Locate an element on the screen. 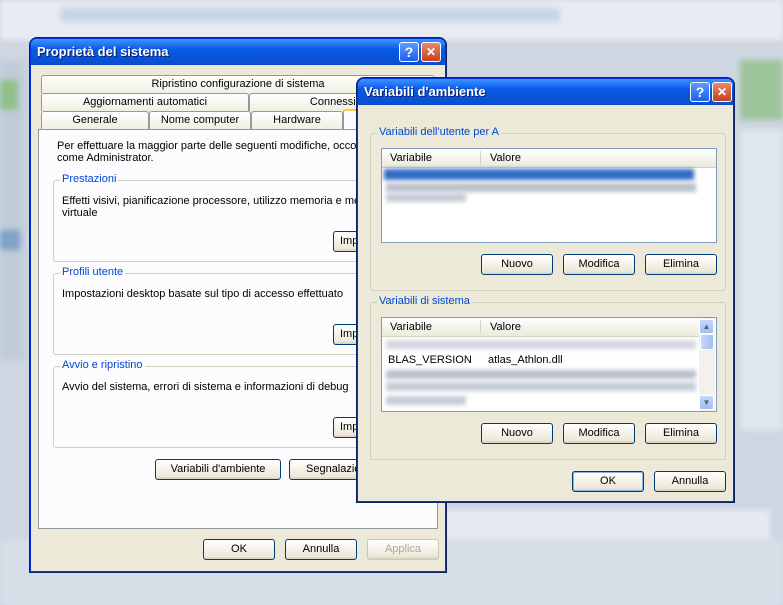 This screenshot has width=783, height=605. user-variables-list: Variabile Valore is located at coordinates (549, 195).